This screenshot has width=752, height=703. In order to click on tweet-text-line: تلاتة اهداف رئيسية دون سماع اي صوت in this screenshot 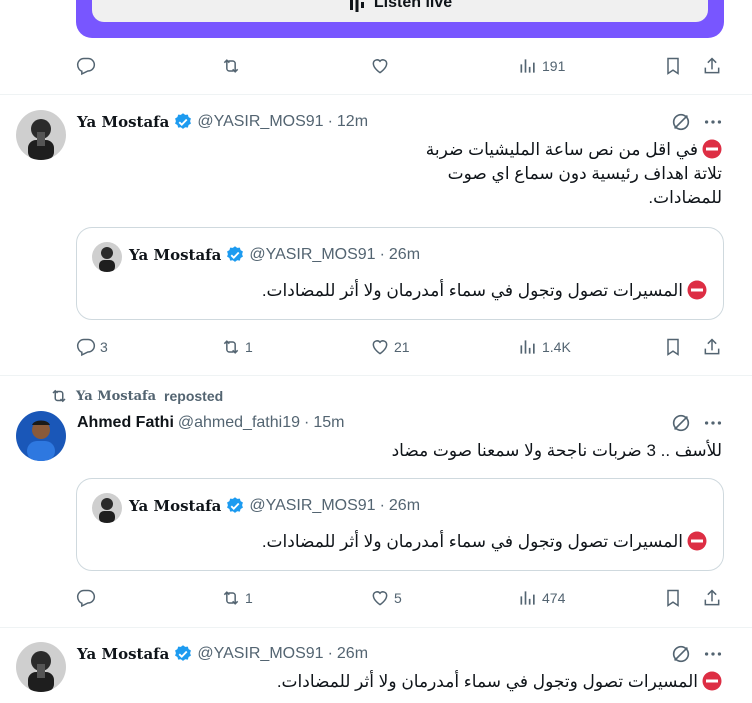, I will do `click(584, 173)`.